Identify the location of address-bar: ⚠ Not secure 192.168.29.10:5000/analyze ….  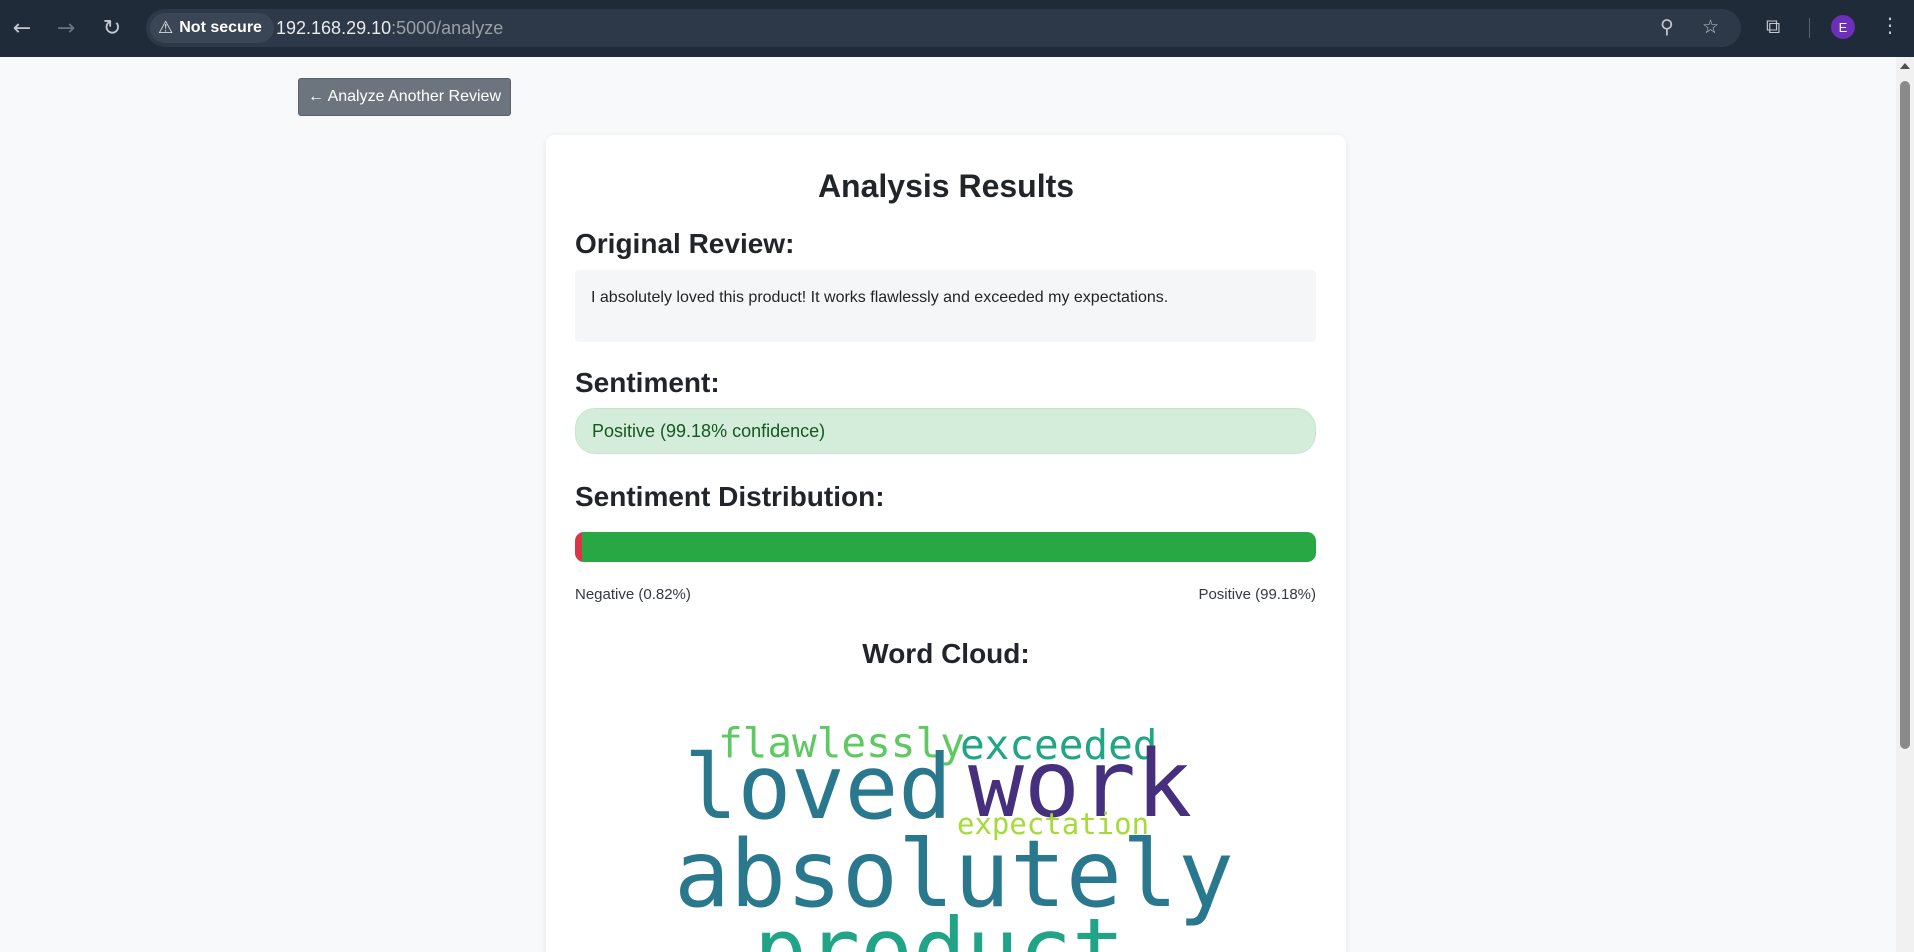
(943, 28).